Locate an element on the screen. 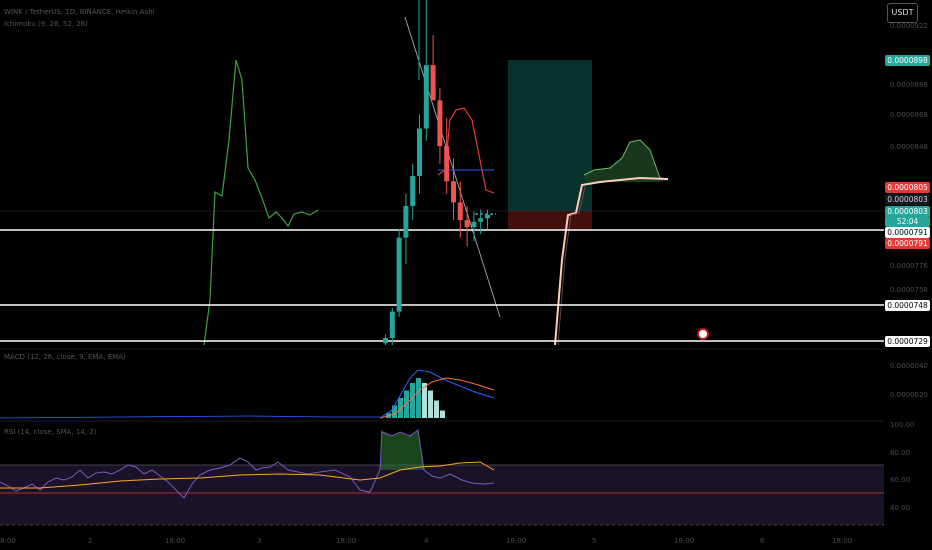  price-tick-label: 0.0000886 is located at coordinates (909, 85).